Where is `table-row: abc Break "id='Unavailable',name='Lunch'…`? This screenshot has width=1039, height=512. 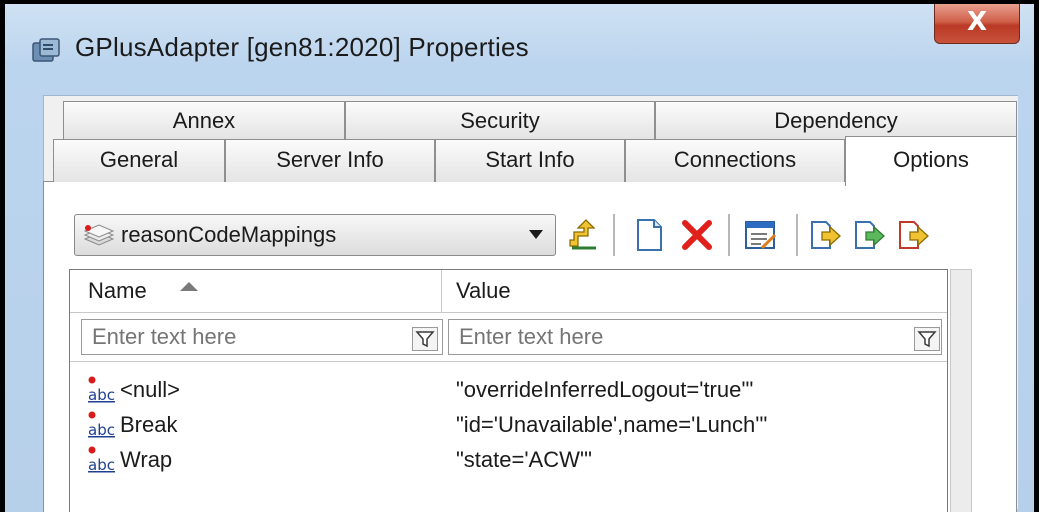
table-row: abc Break "id='Unavailable',name='Lunch'… is located at coordinates (470, 425).